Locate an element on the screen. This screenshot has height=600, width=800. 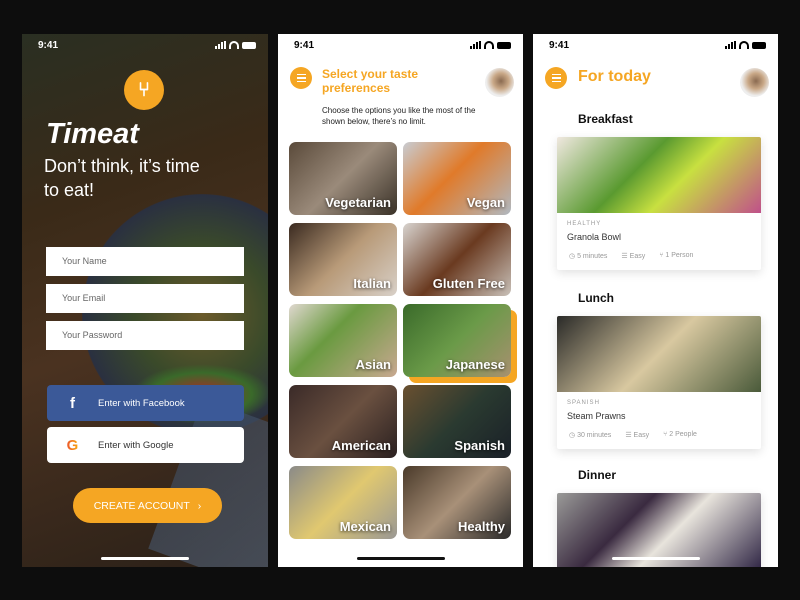
app-name: Timeat is located at coordinates (92, 134).